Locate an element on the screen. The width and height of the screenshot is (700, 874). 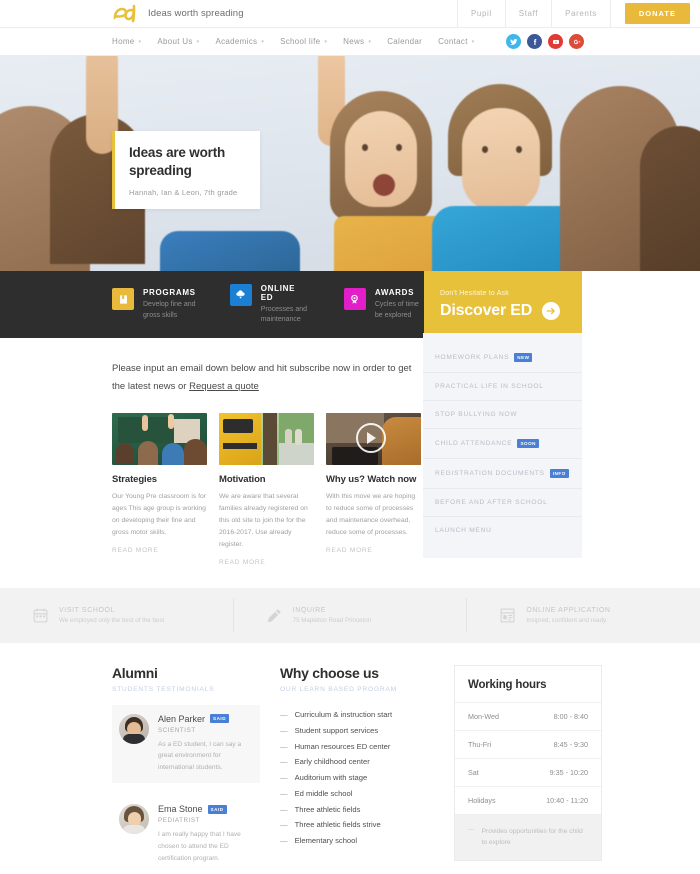
social-links is located at coordinates (545, 41).